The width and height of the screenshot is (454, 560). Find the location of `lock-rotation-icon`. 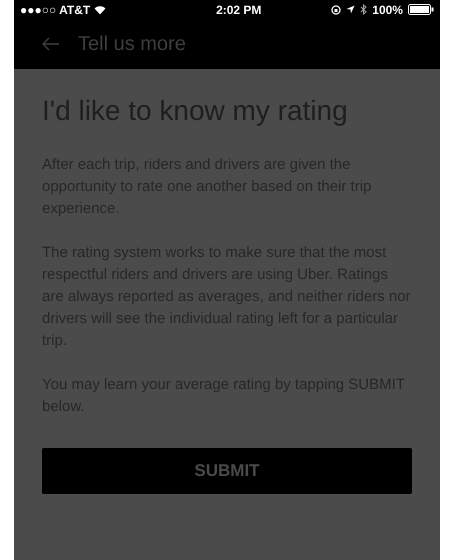

lock-rotation-icon is located at coordinates (336, 9).